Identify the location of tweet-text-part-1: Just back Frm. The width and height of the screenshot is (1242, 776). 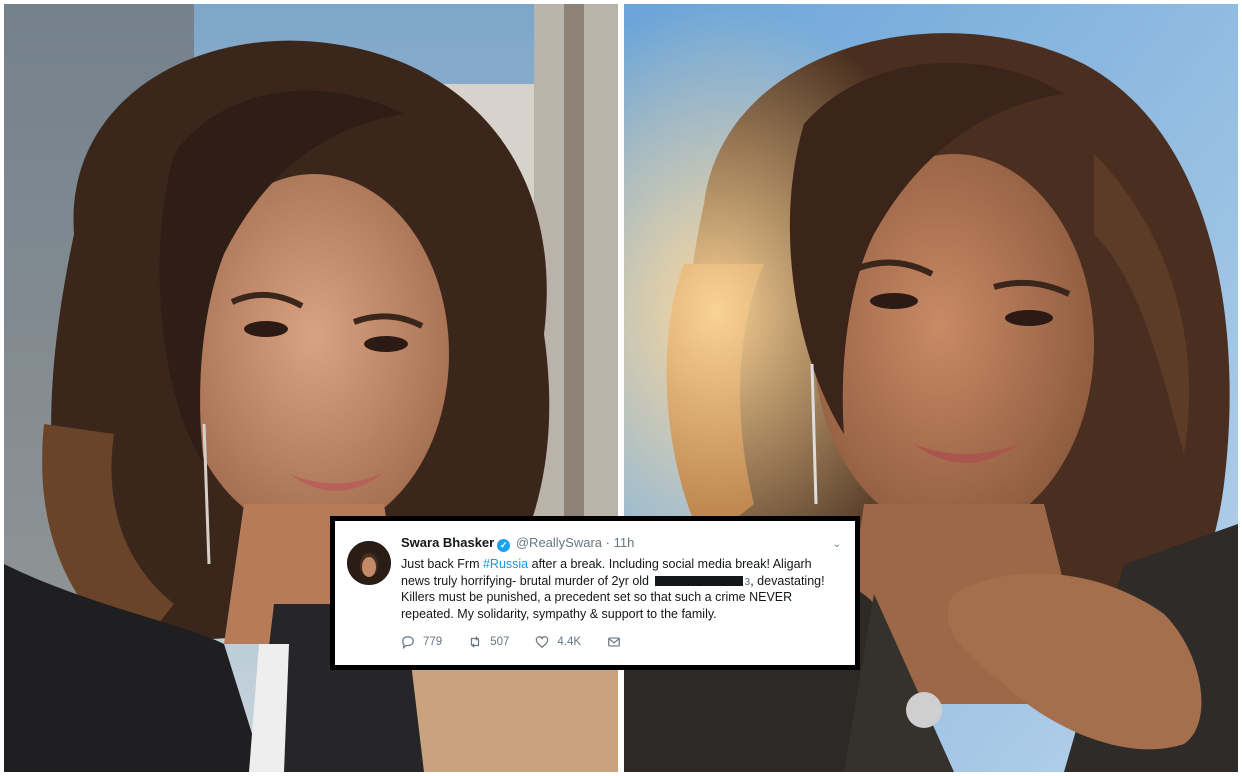
(442, 564).